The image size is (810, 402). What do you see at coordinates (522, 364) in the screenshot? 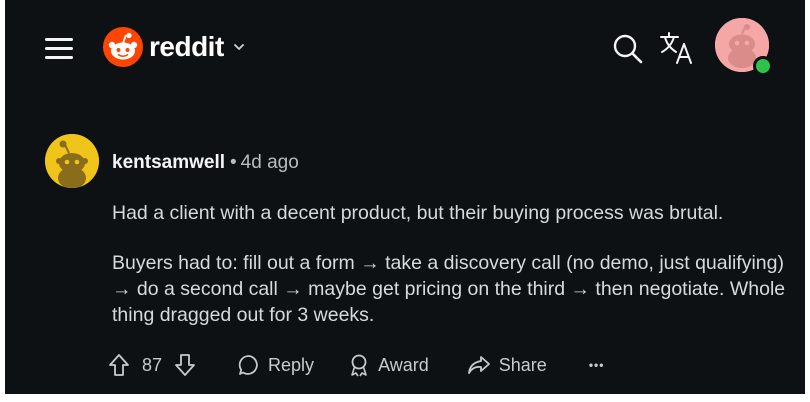
I see `share-label: Share` at bounding box center [522, 364].